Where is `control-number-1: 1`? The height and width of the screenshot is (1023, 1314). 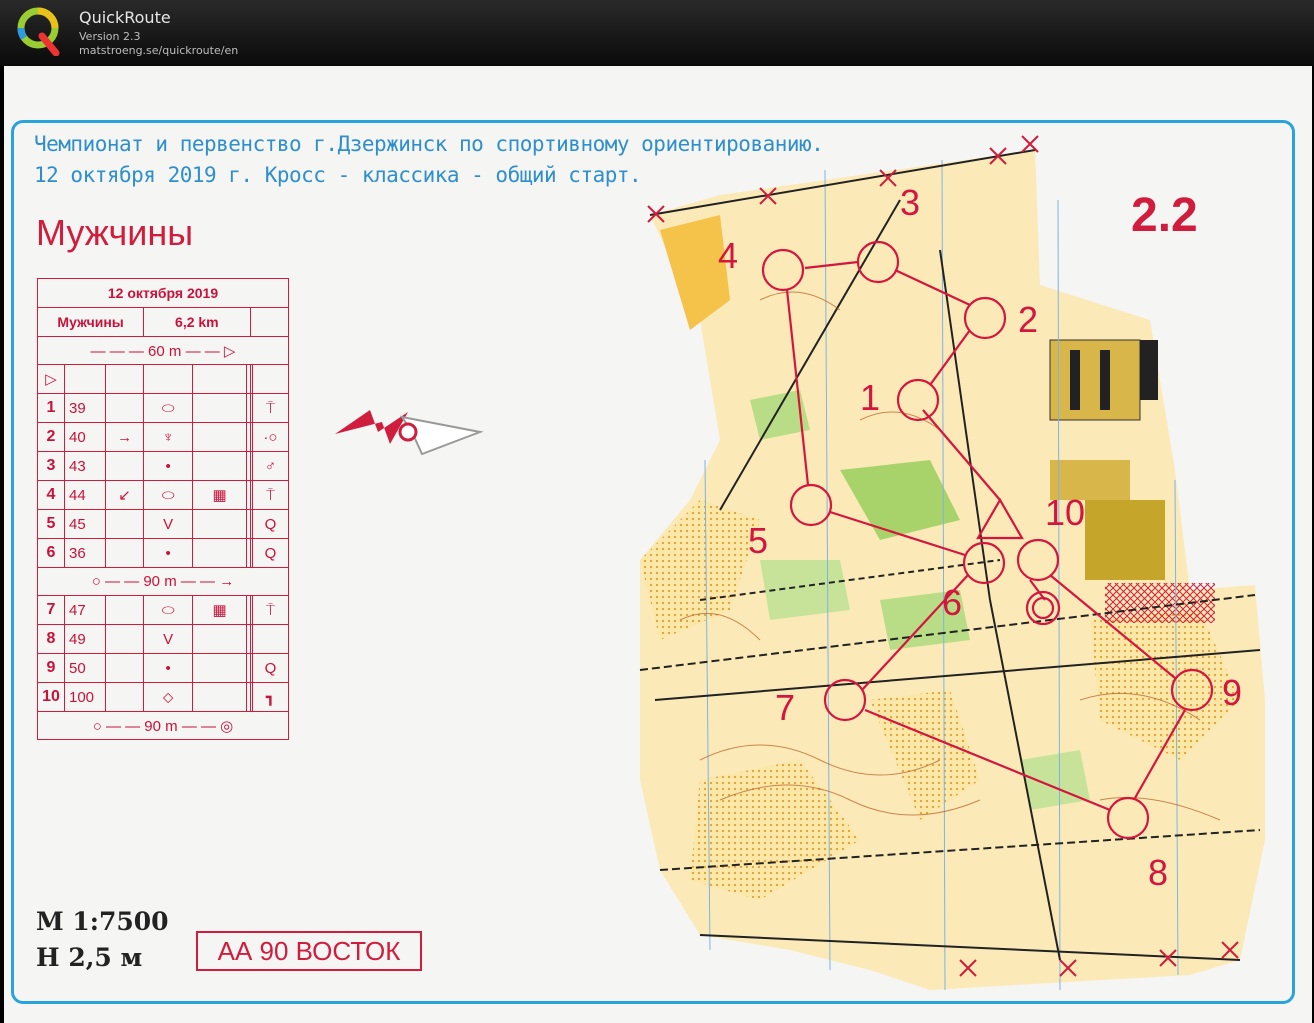
control-number-1: 1 is located at coordinates (870, 397).